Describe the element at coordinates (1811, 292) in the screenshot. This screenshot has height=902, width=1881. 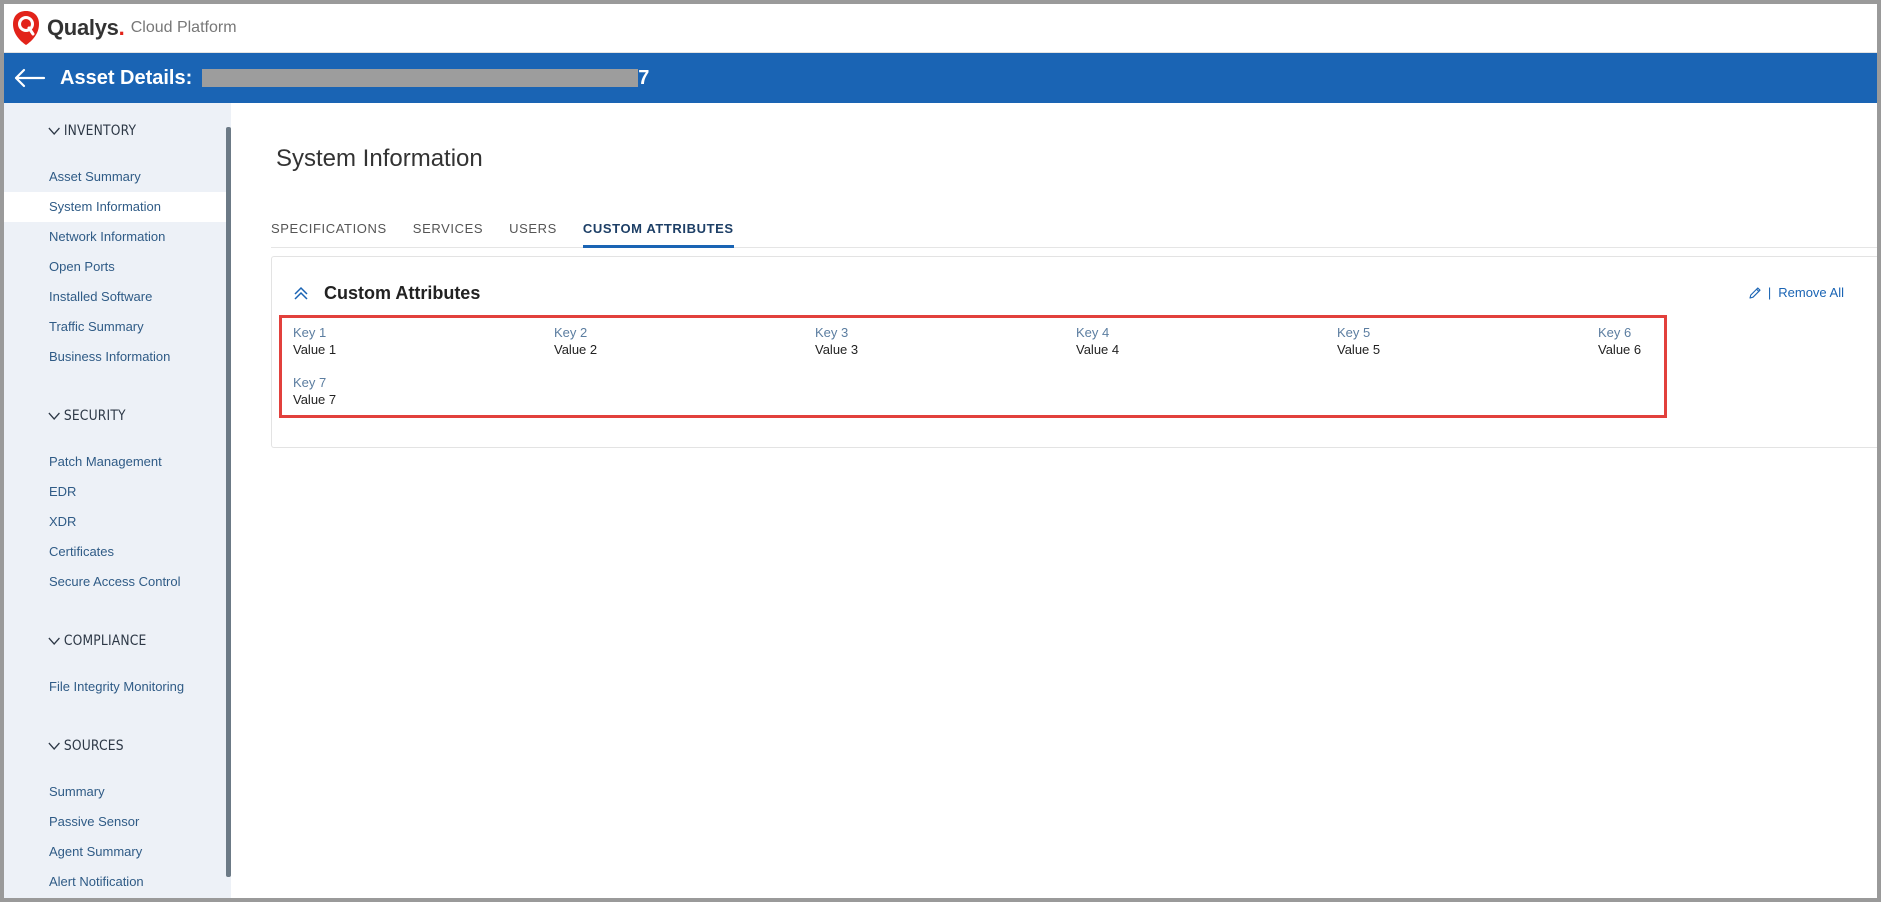
I see `remove-all-link: Remove All` at that location.